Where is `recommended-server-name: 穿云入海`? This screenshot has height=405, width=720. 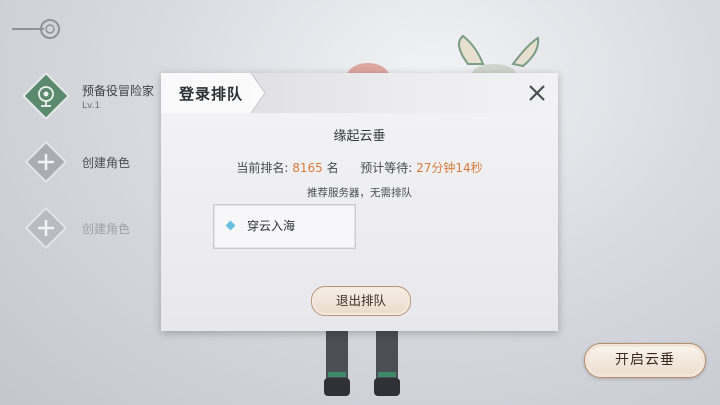 recommended-server-name: 穿云入海 is located at coordinates (271, 226).